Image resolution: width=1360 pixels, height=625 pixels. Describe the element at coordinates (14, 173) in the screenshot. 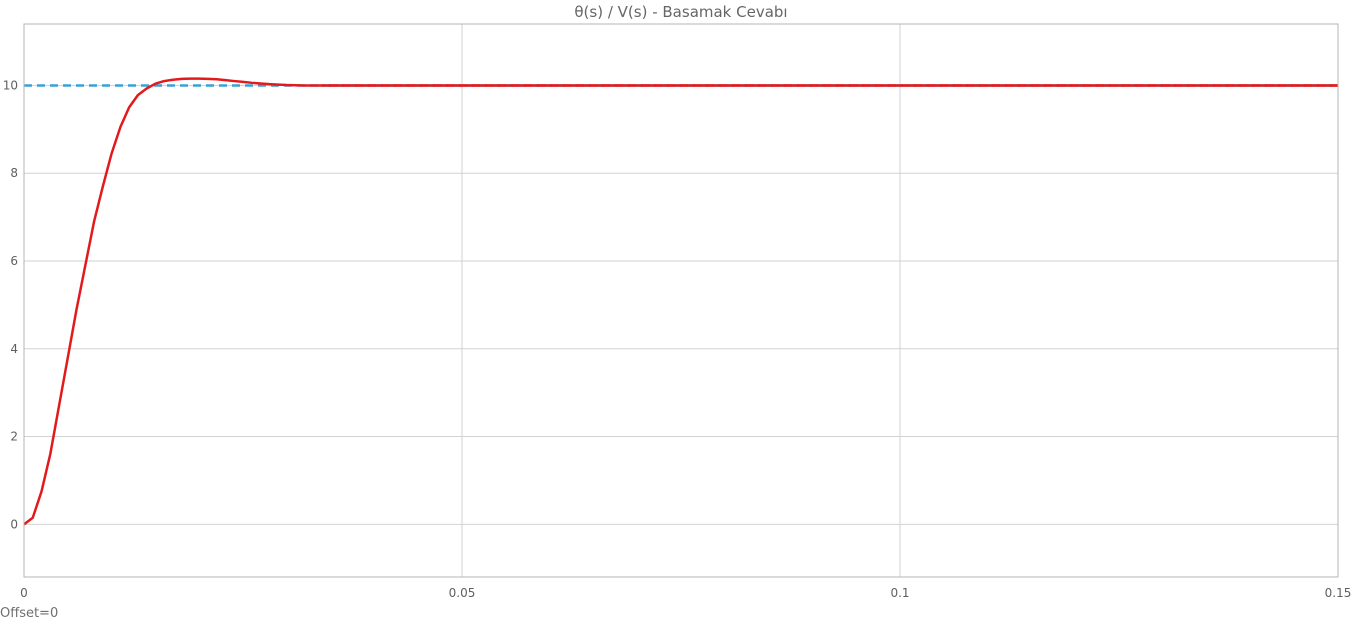

I see `y-tick-label: 8` at that location.